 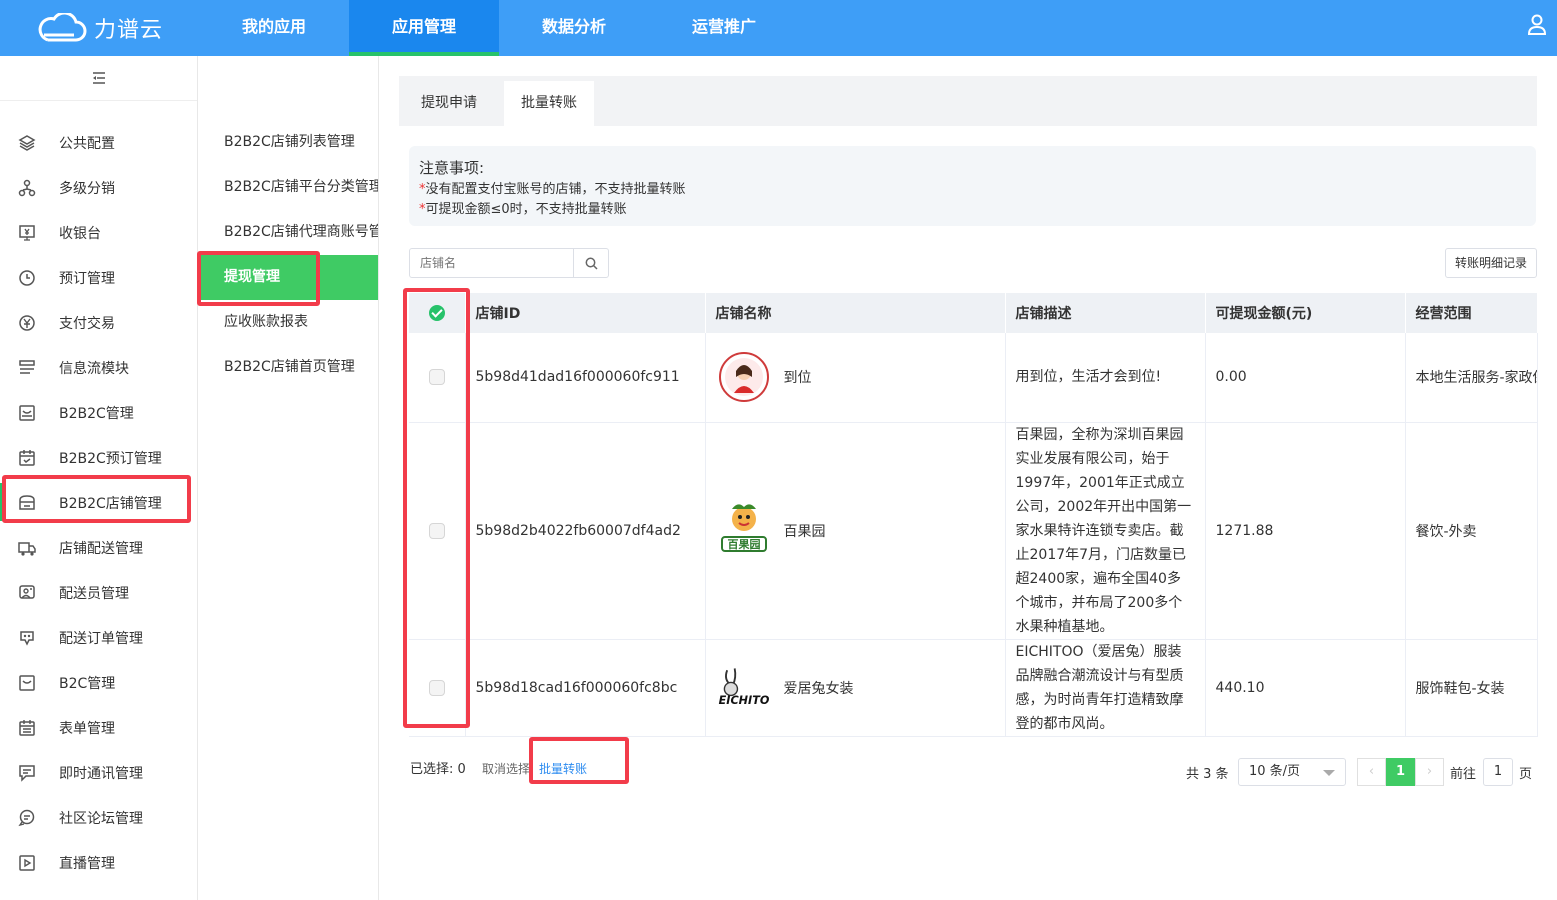 I want to click on chat-icon, so click(x=27, y=773).